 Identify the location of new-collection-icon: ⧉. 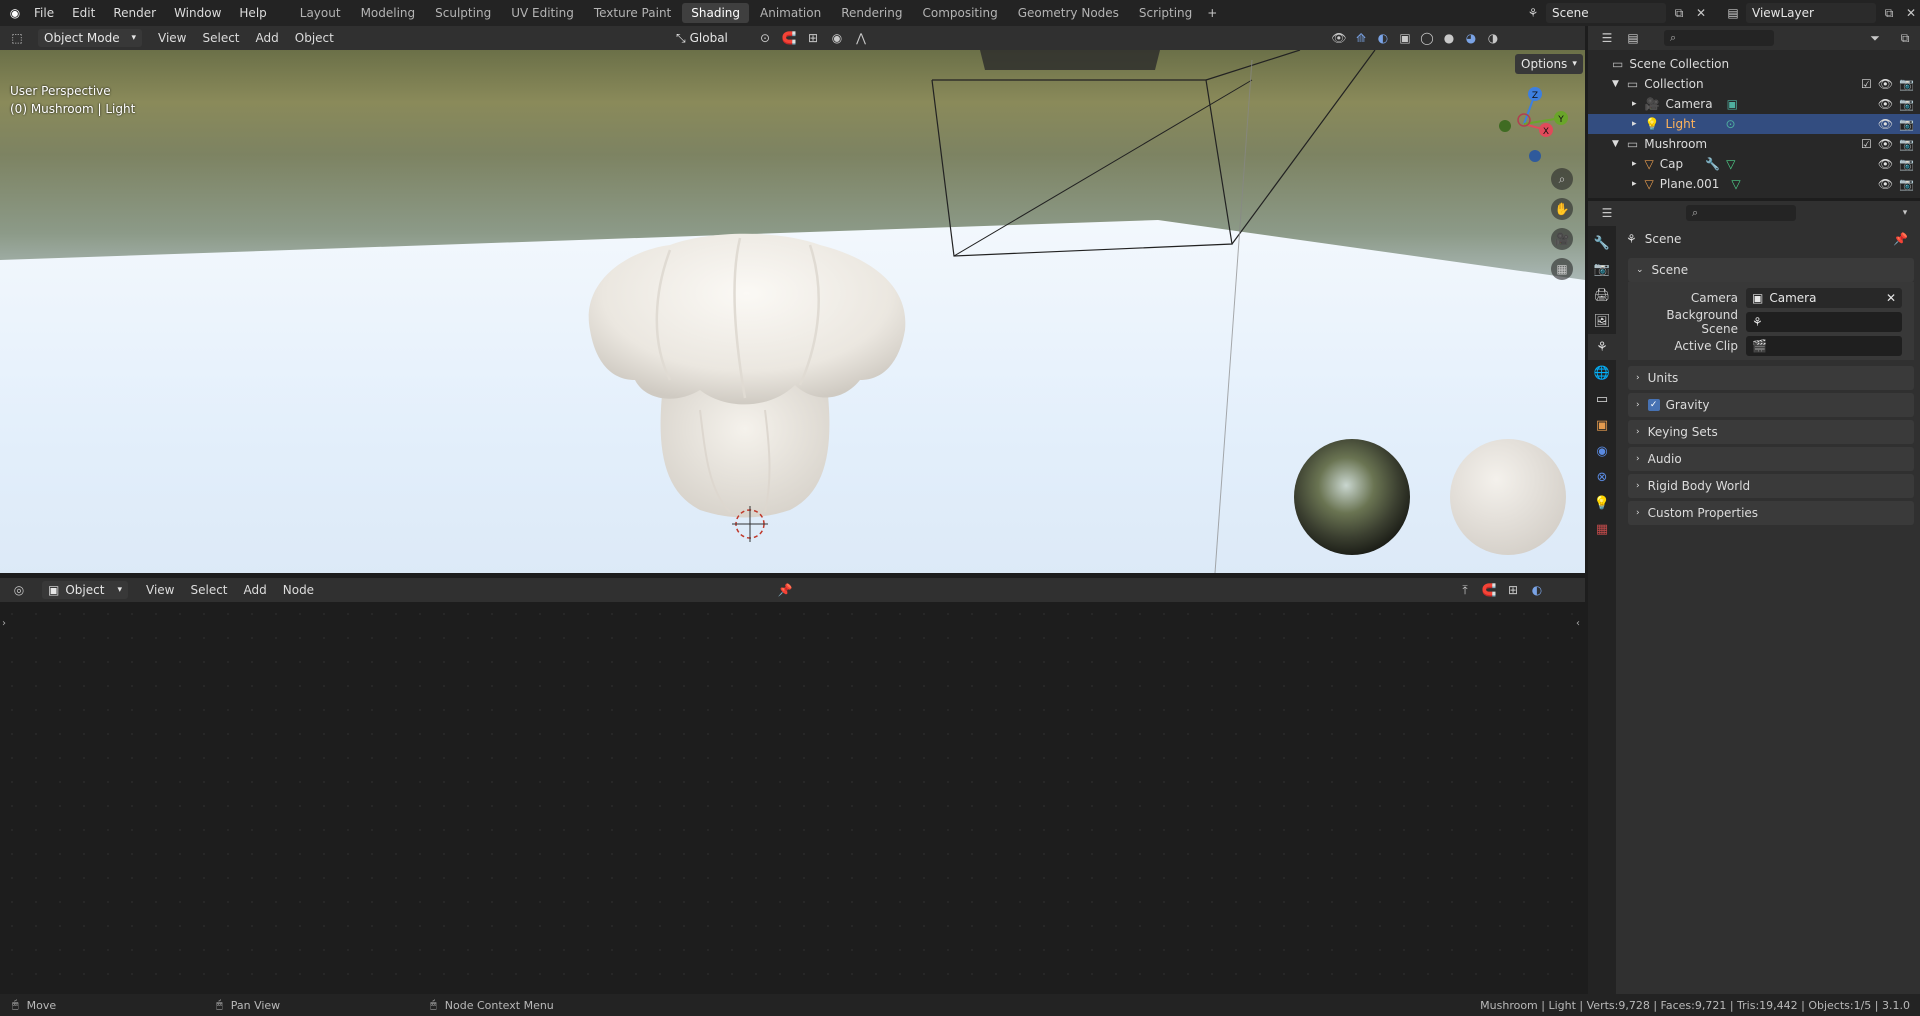
(1905, 38).